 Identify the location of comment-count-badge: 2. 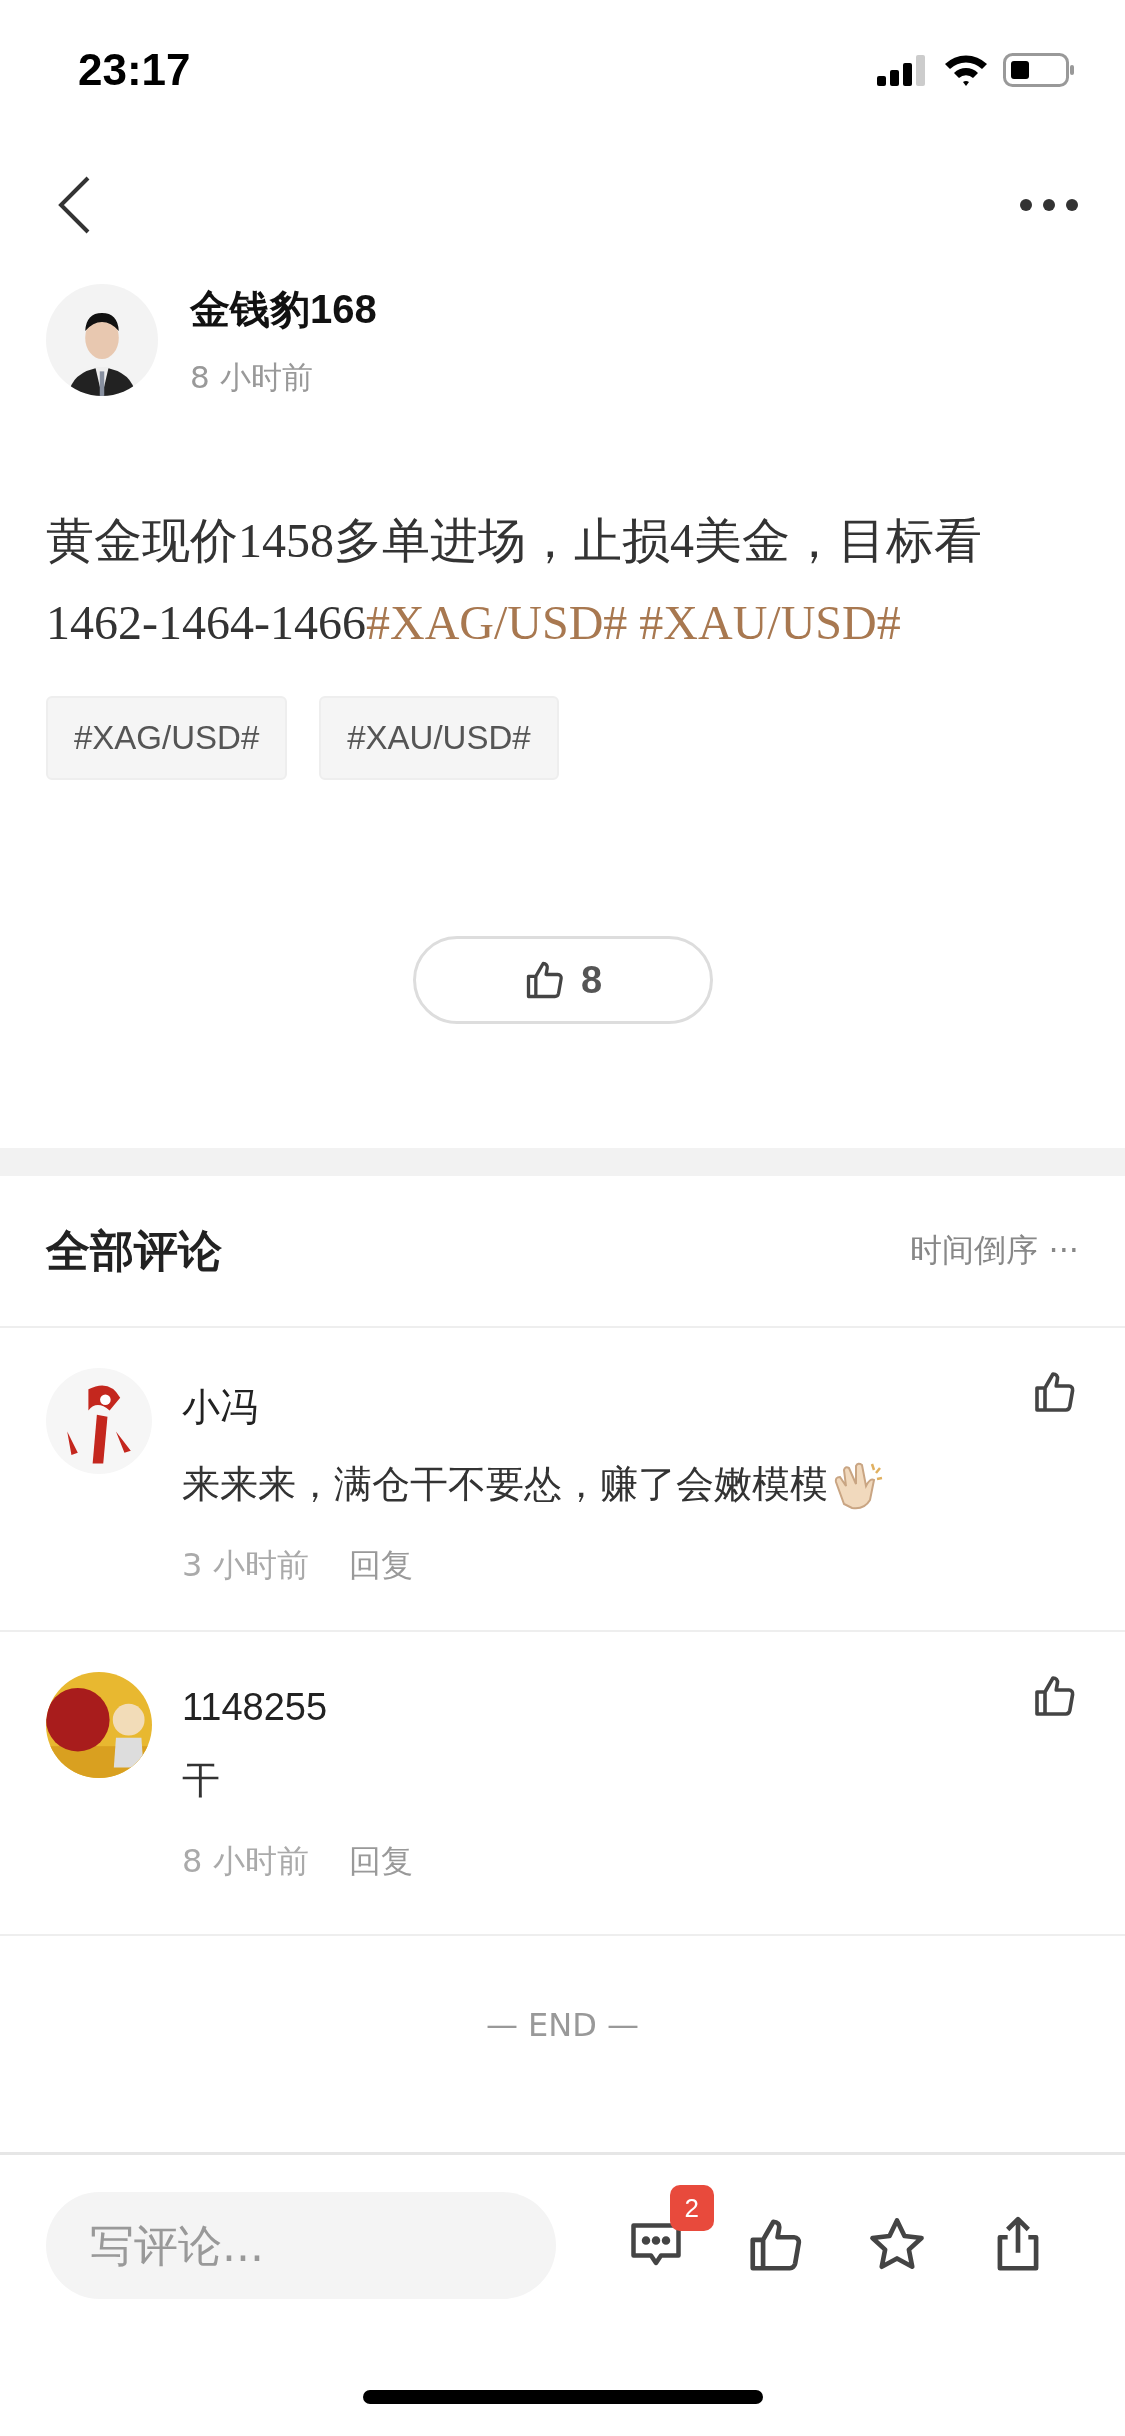
(691, 2208).